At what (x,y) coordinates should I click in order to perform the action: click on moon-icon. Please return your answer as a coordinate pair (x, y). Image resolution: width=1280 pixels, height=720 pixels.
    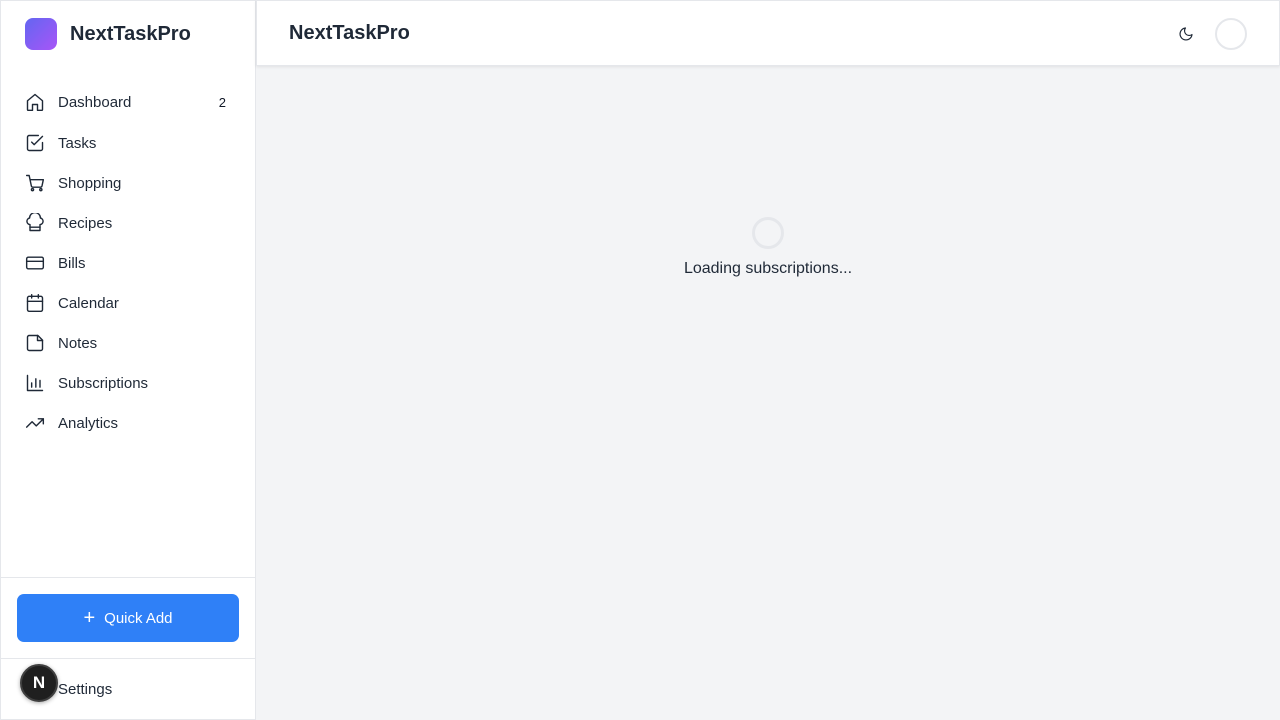
    Looking at the image, I should click on (1186, 34).